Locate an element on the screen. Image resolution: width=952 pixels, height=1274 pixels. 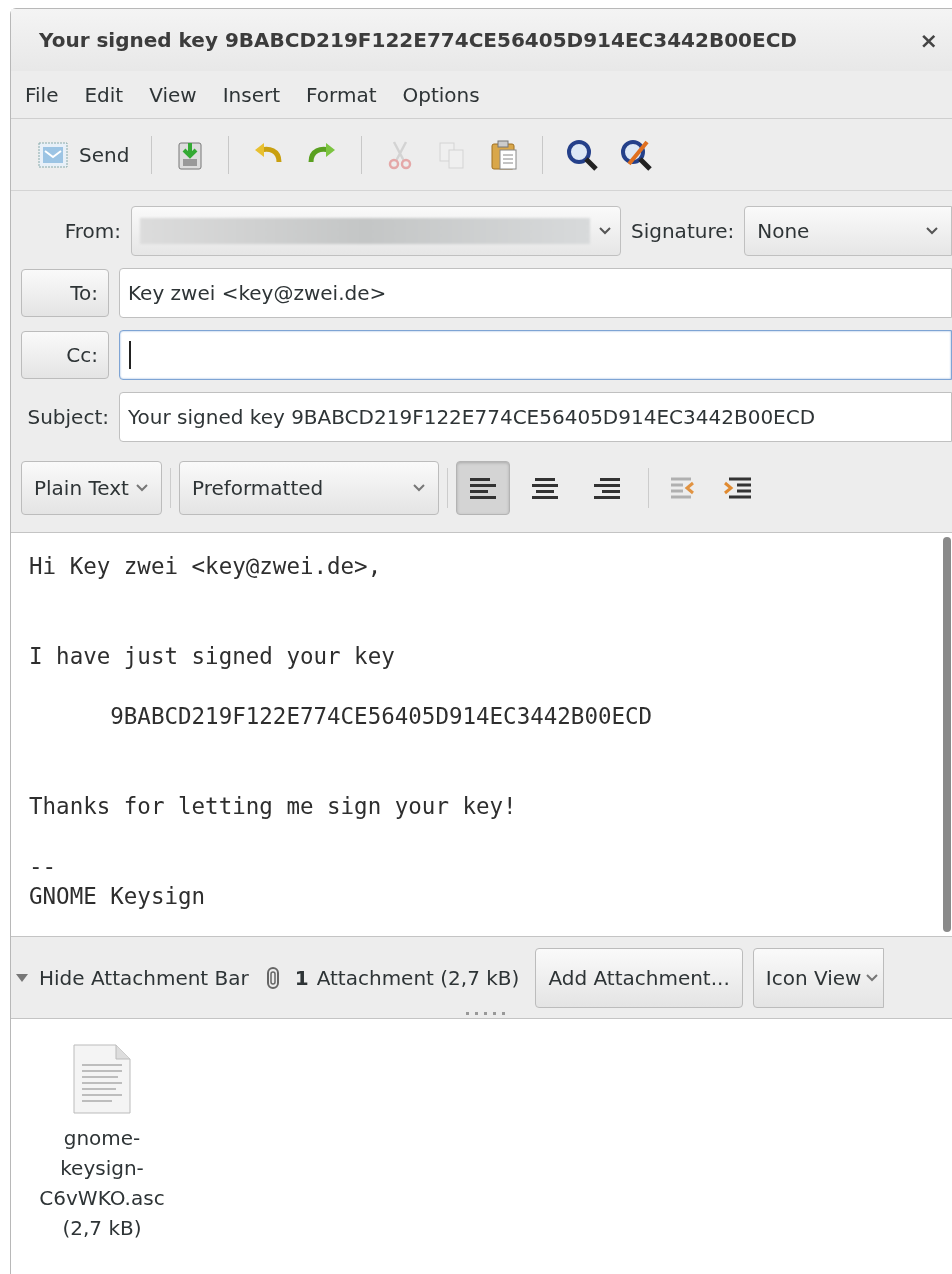
editor-mode-dropdown: Plain Text is located at coordinates (91, 487).